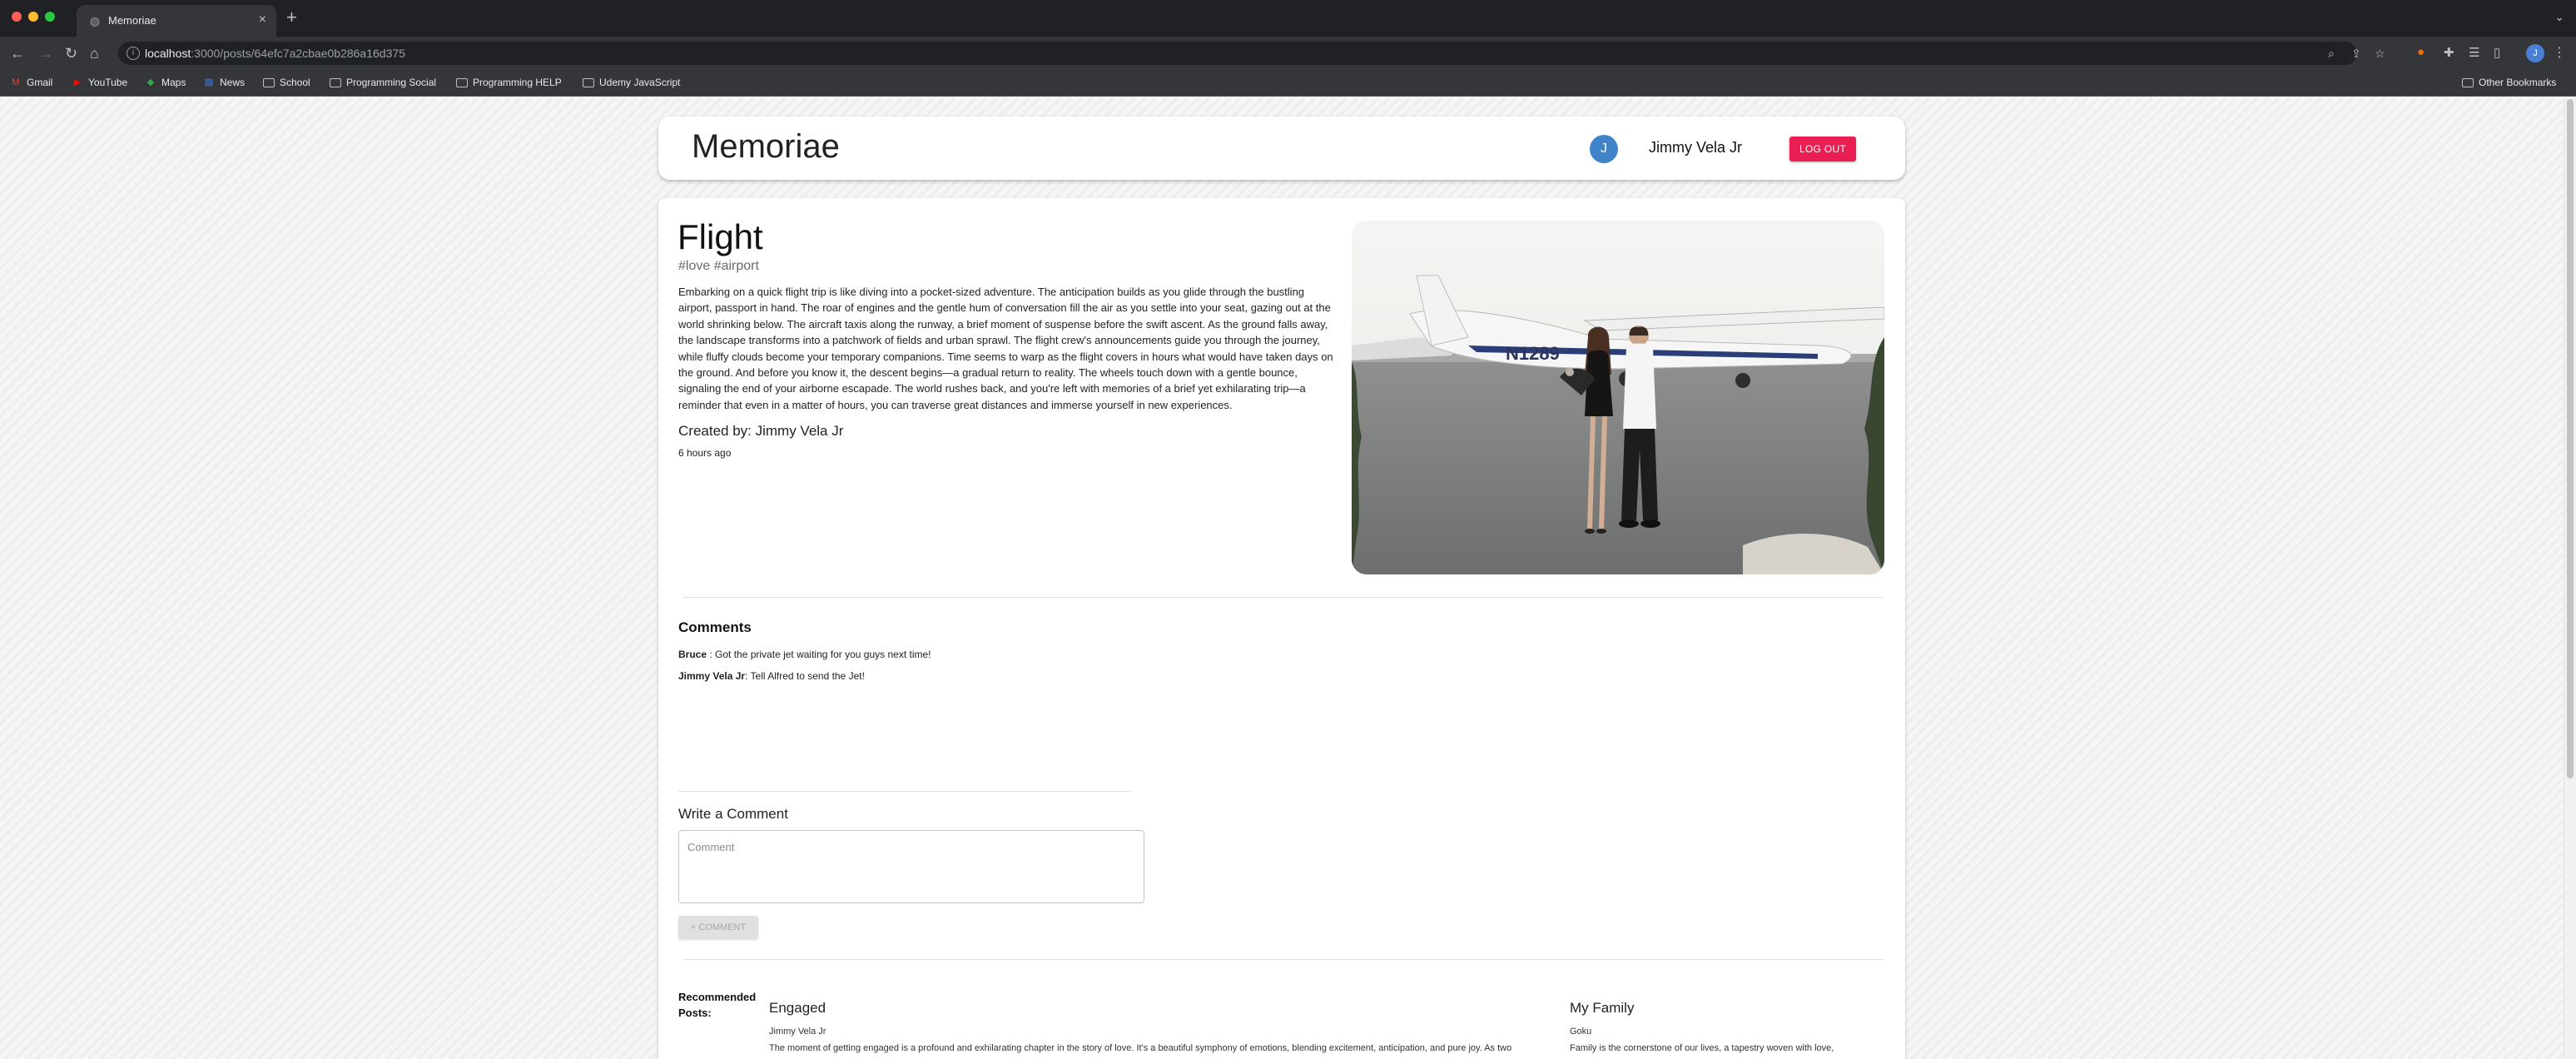  What do you see at coordinates (797, 1008) in the screenshot?
I see `recommended-post-title: Engaged` at bounding box center [797, 1008].